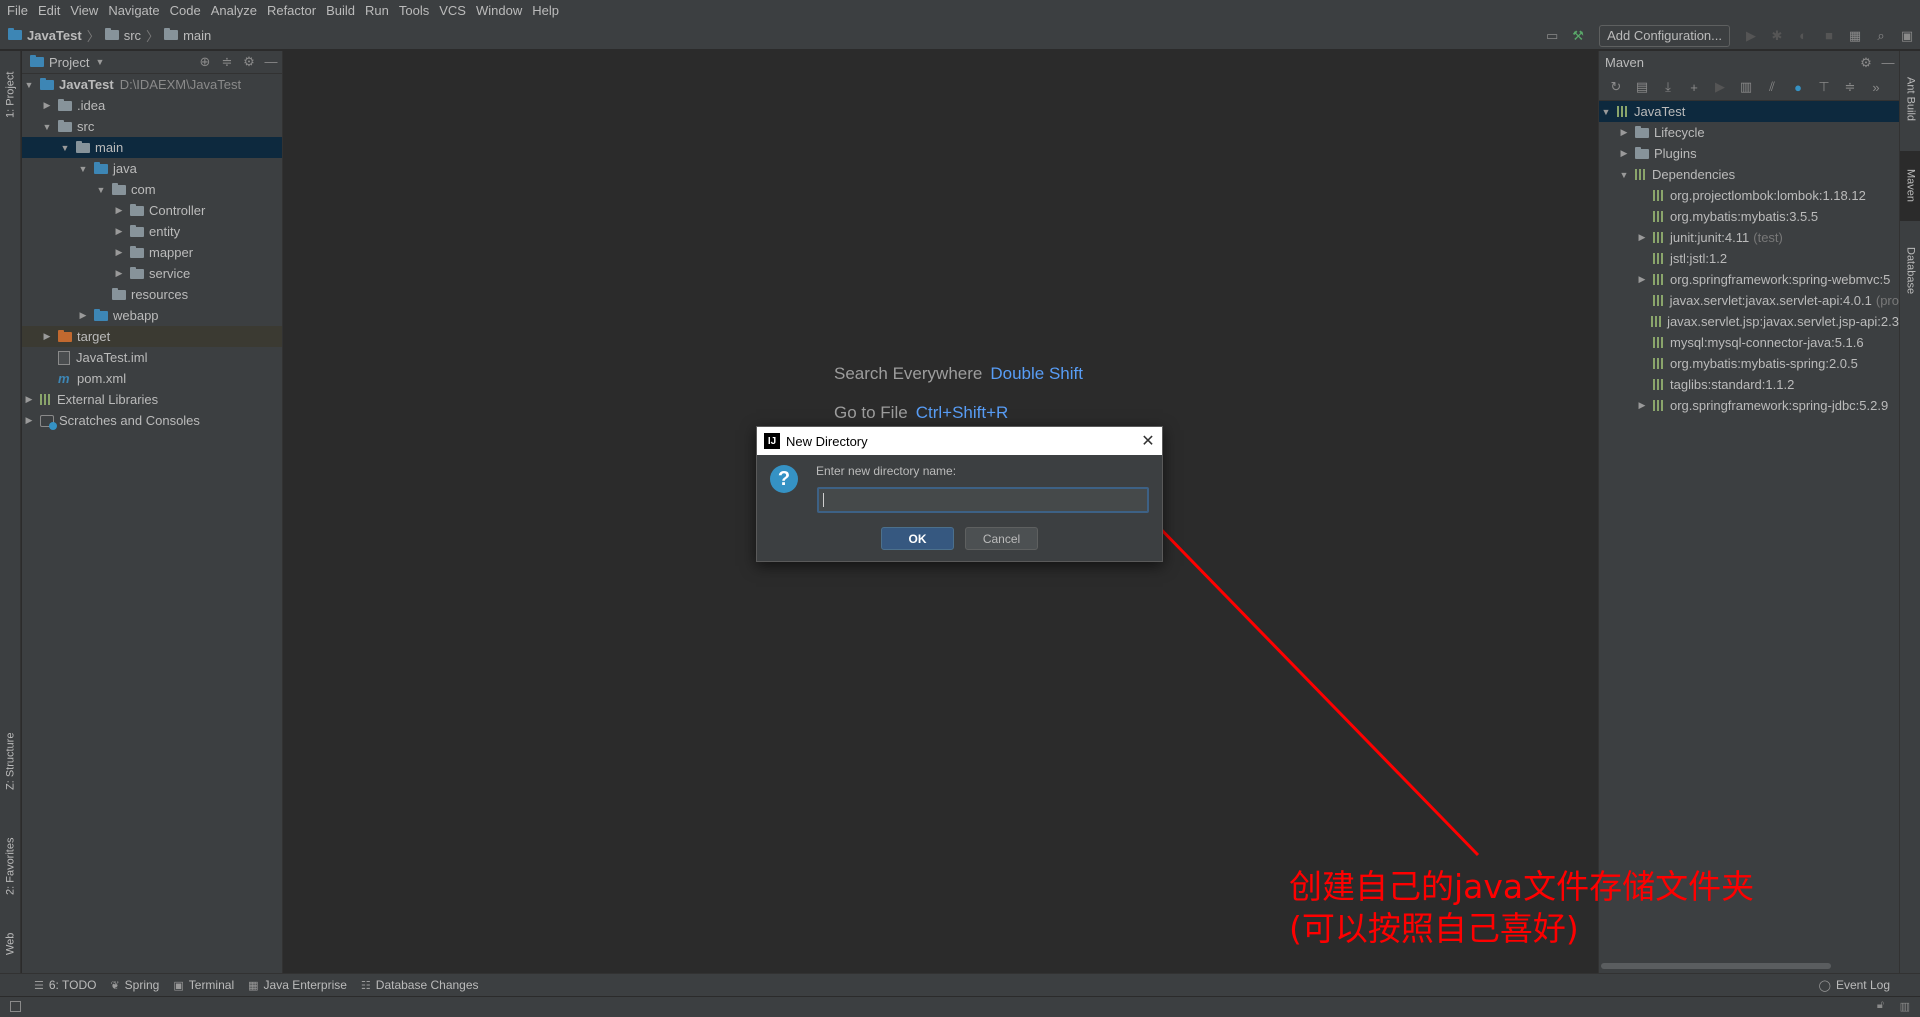 The image size is (1920, 1017). Describe the element at coordinates (152, 273) in the screenshot. I see `tree-item-service: ▶ service` at that location.